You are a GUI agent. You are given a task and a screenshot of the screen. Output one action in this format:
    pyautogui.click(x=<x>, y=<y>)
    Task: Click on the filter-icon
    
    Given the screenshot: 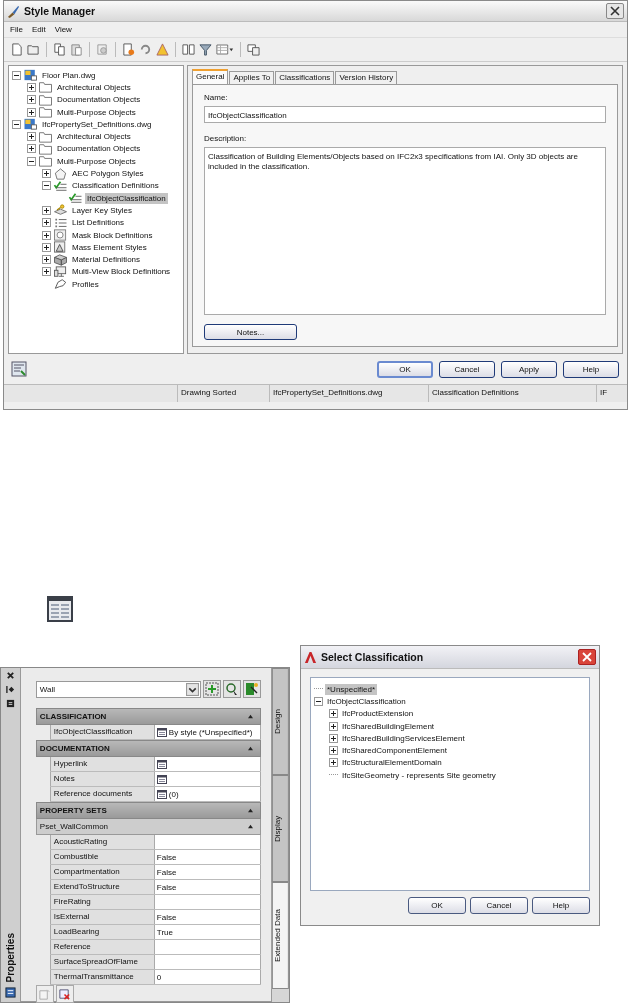 What is the action you would take?
    pyautogui.click(x=205, y=49)
    